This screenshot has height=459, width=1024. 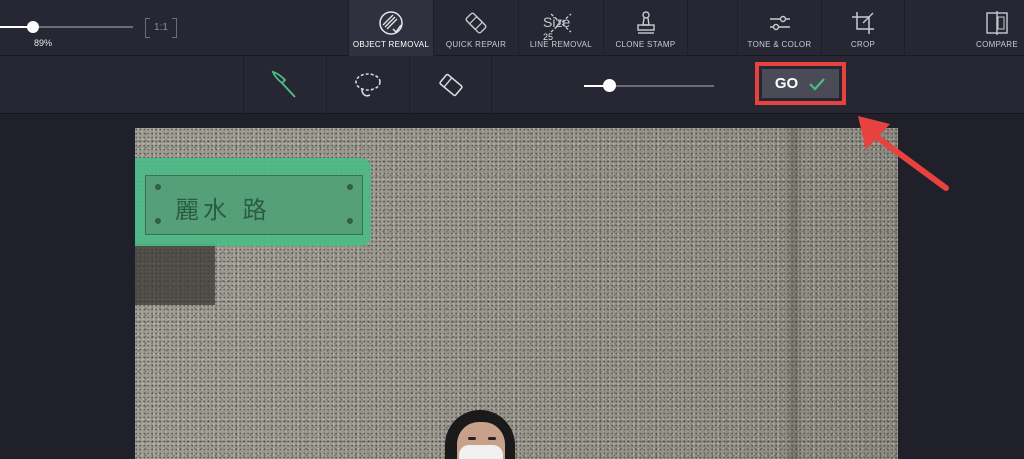 I want to click on object-removal-icon, so click(x=391, y=23).